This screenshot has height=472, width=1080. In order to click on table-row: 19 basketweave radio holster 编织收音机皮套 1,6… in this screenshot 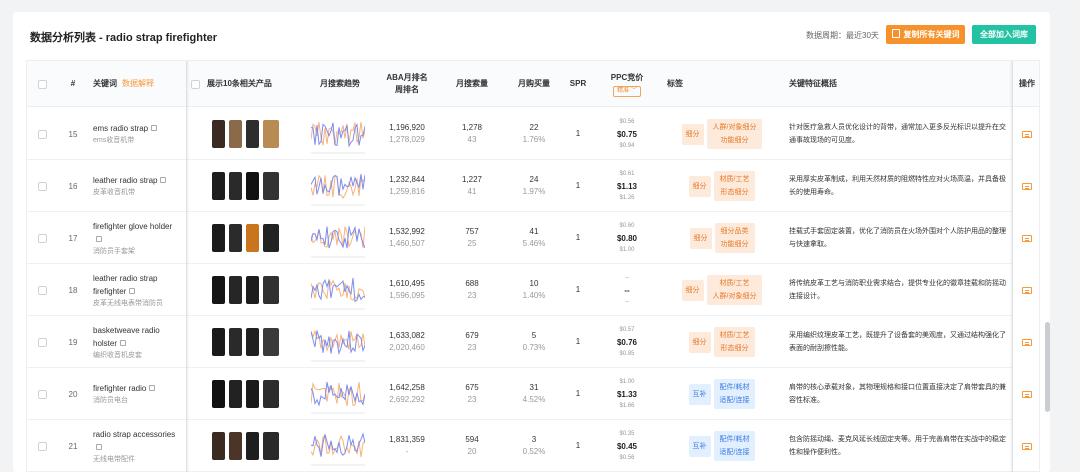, I will do `click(529, 342)`.